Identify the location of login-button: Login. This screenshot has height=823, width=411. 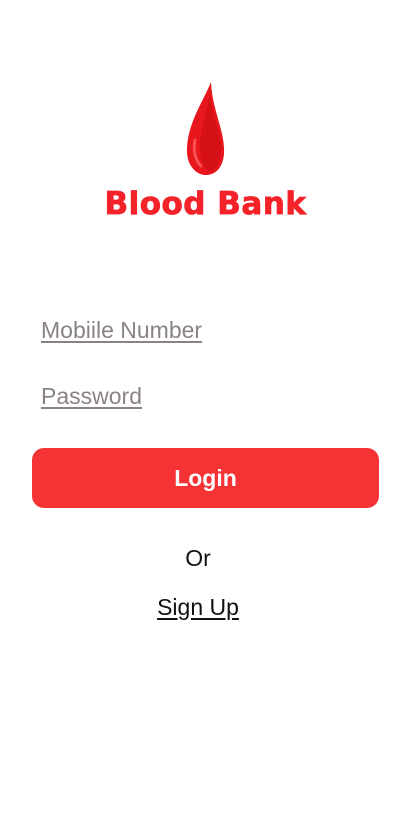
(205, 478).